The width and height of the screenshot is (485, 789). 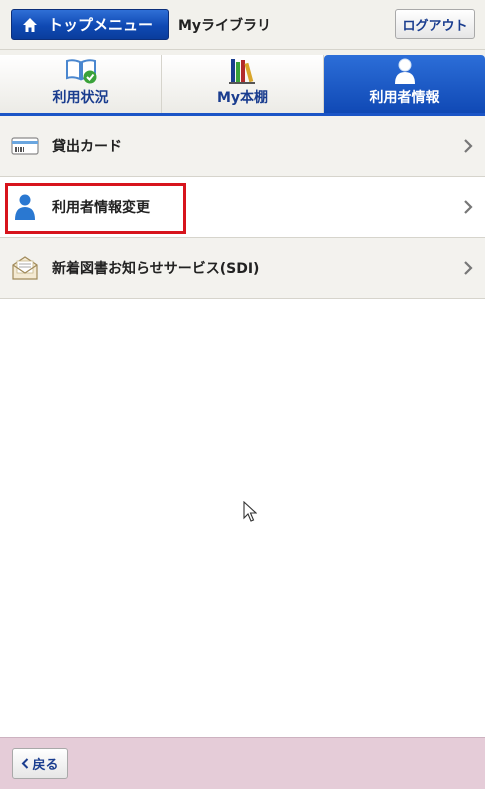 What do you see at coordinates (101, 208) in the screenshot?
I see `menu-item-label: 利用者情報変更` at bounding box center [101, 208].